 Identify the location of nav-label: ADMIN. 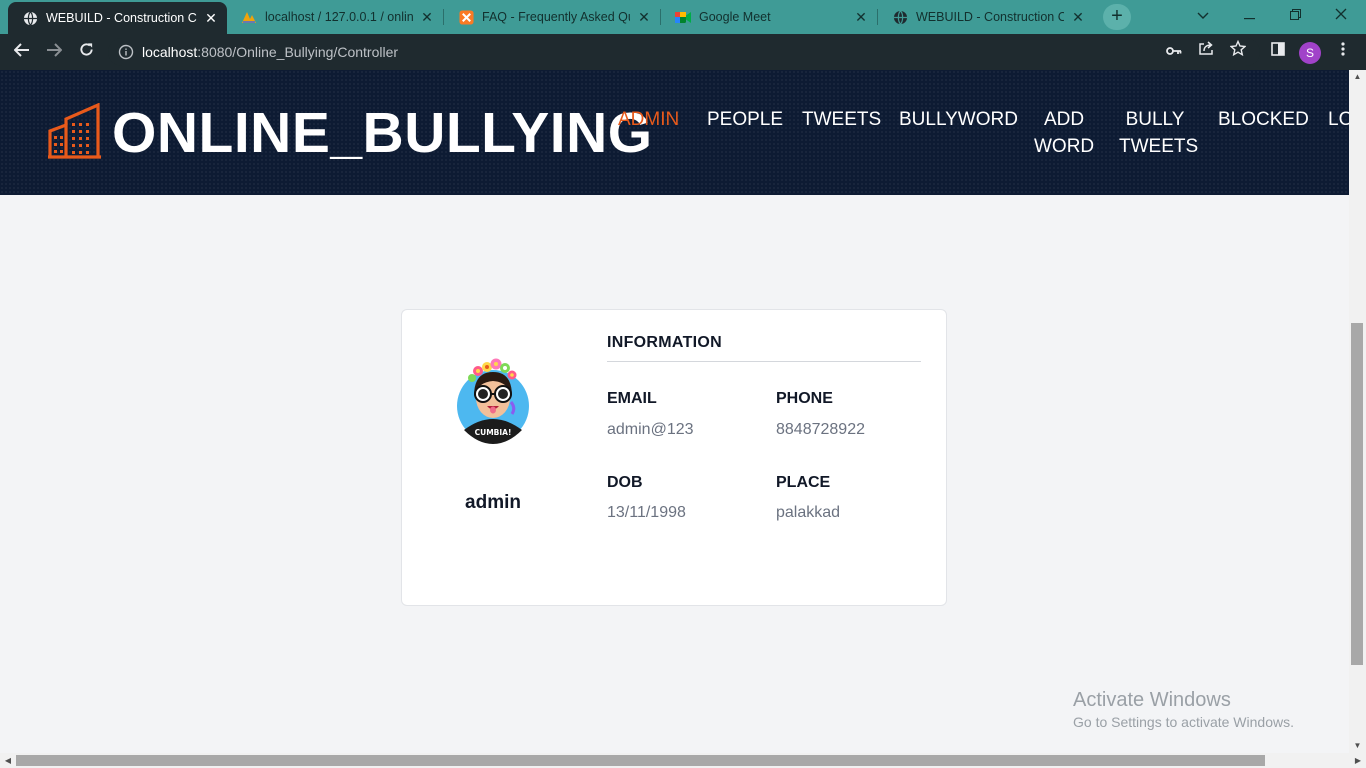
(649, 119).